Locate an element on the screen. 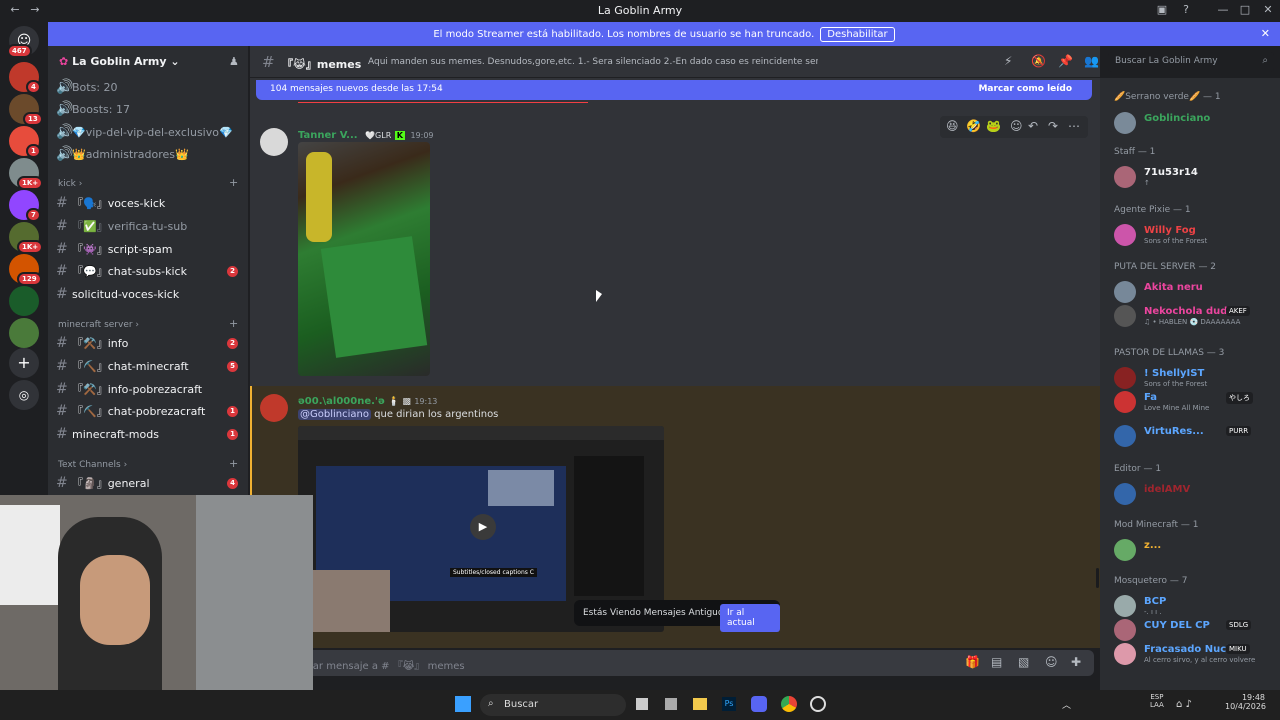  user-mention: @Goblinciano is located at coordinates (334, 414).